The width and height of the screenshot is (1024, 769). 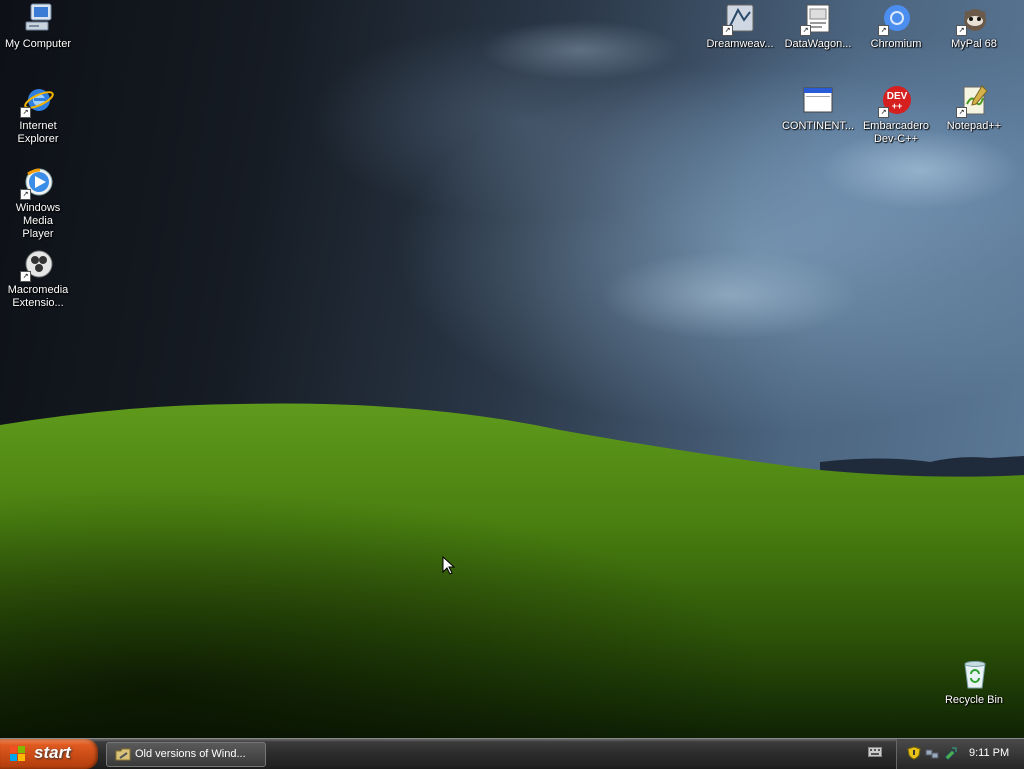 What do you see at coordinates (512, 753) in the screenshot?
I see `taskbar: start Old versions of Wind... 9:11 PM` at bounding box center [512, 753].